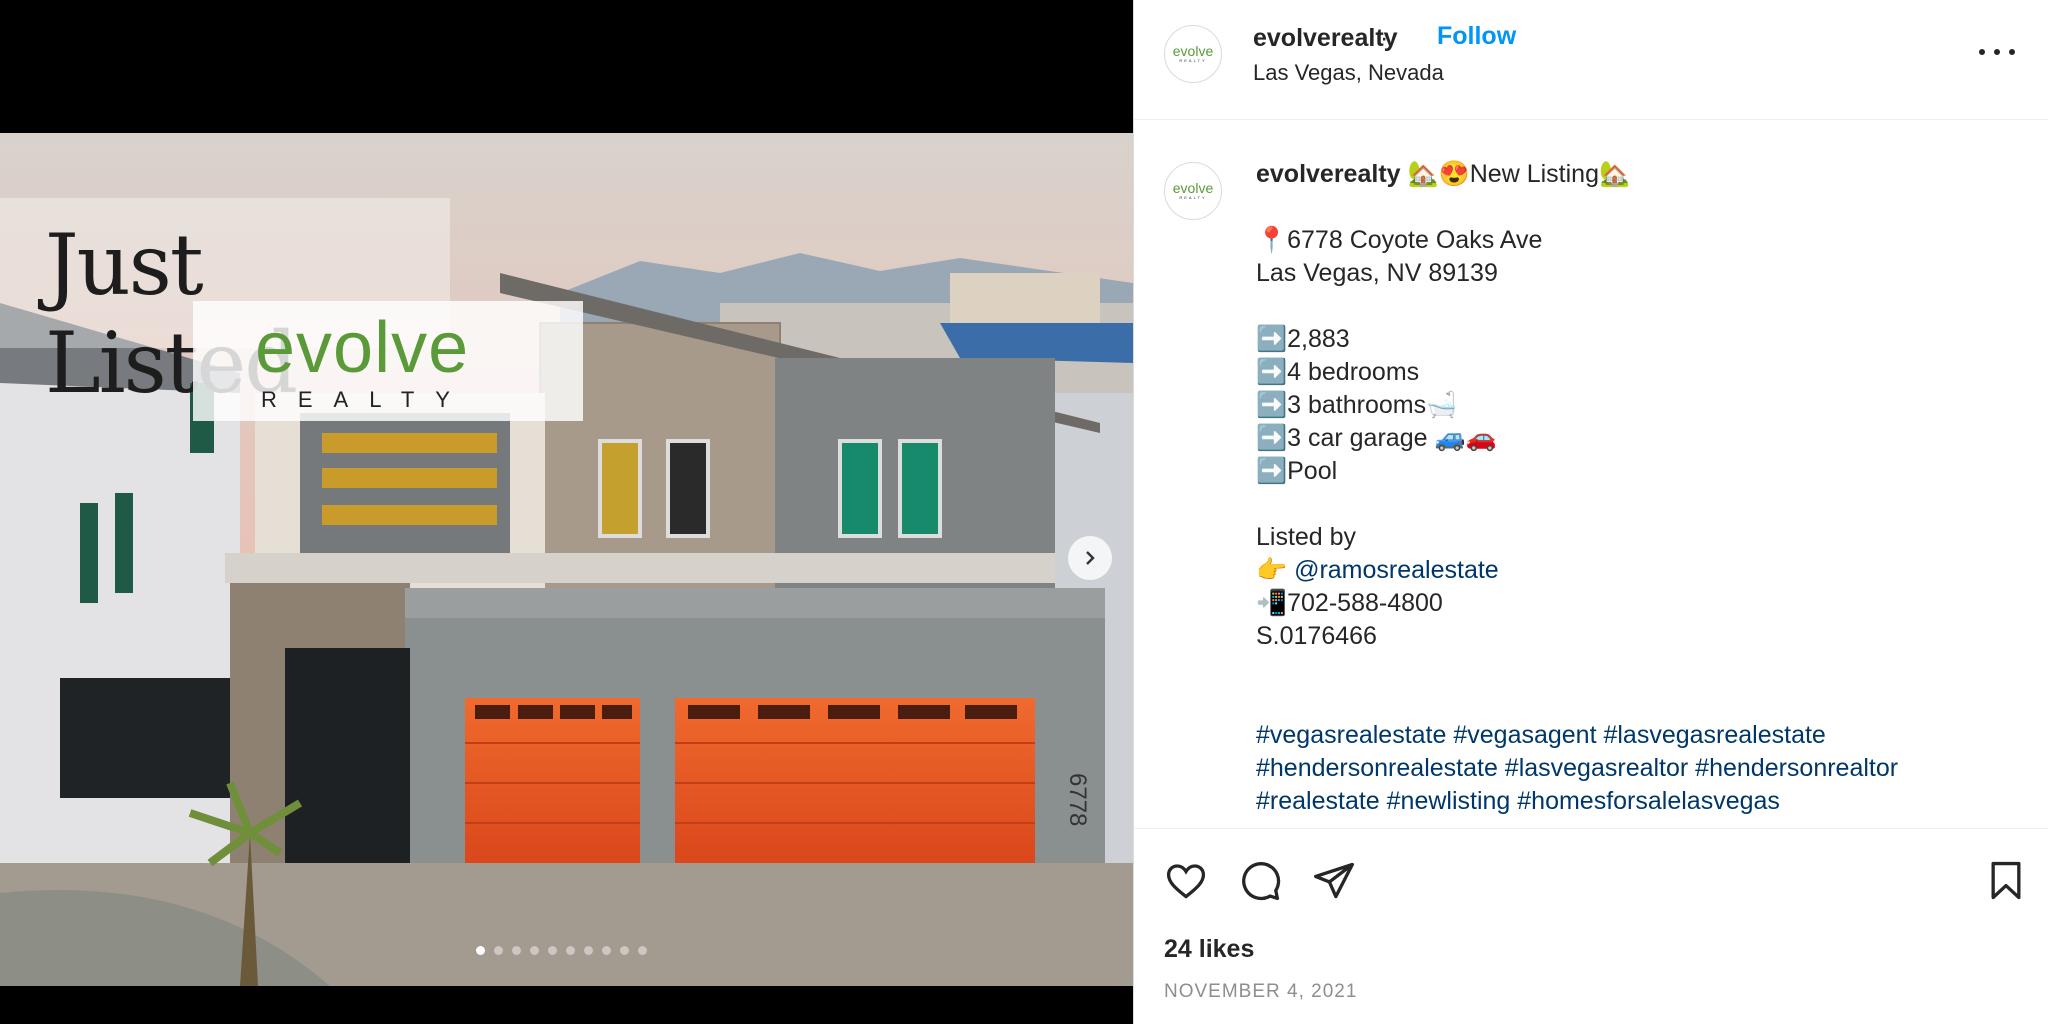 This screenshot has width=2048, height=1025. Describe the element at coordinates (1077, 799) in the screenshot. I see `house-number: 6778` at that location.